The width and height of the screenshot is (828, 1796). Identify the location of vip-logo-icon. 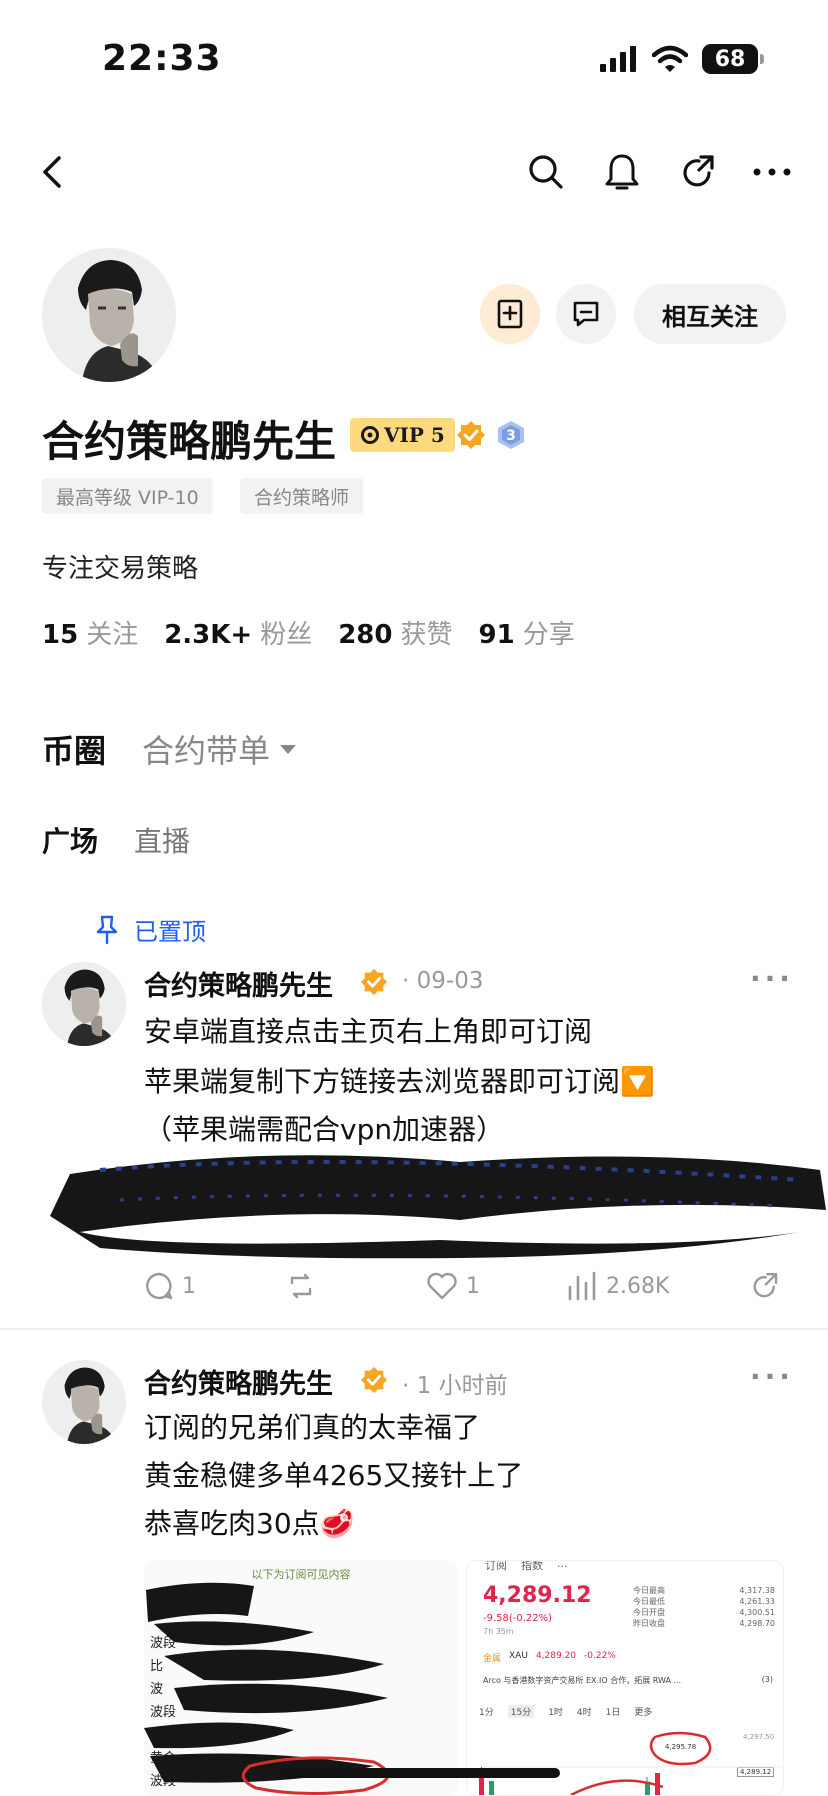
(370, 435).